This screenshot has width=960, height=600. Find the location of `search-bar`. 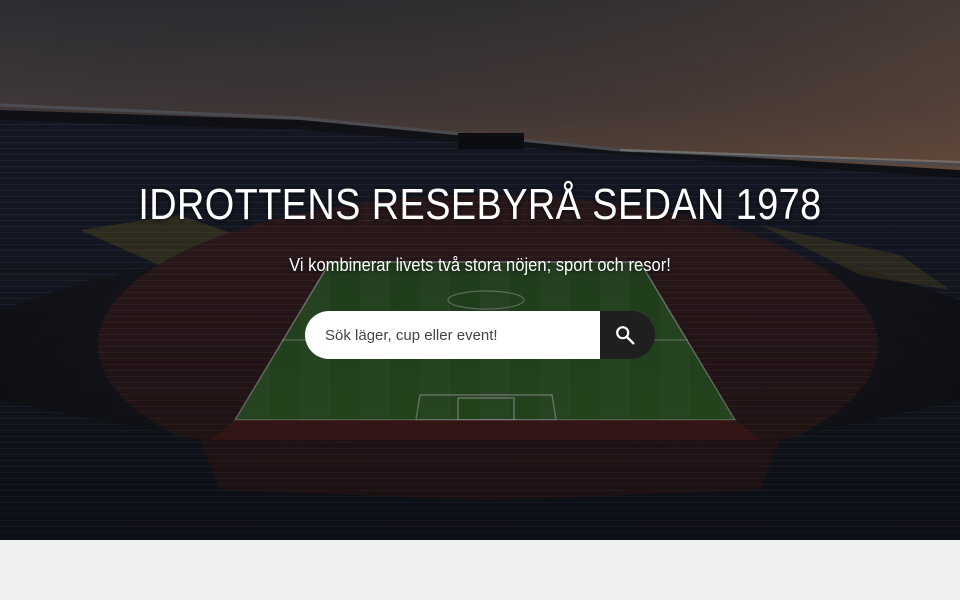

search-bar is located at coordinates (480, 335).